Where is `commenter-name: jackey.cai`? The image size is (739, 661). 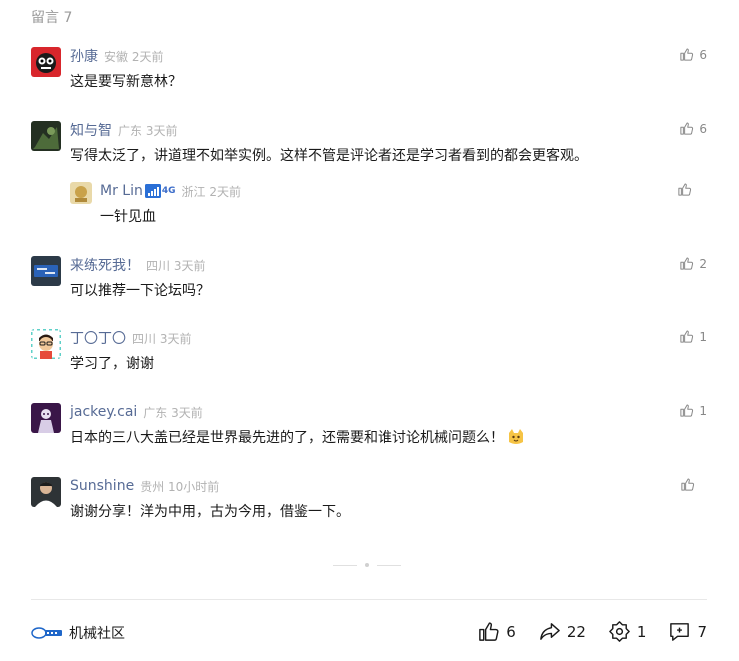 commenter-name: jackey.cai is located at coordinates (103, 412).